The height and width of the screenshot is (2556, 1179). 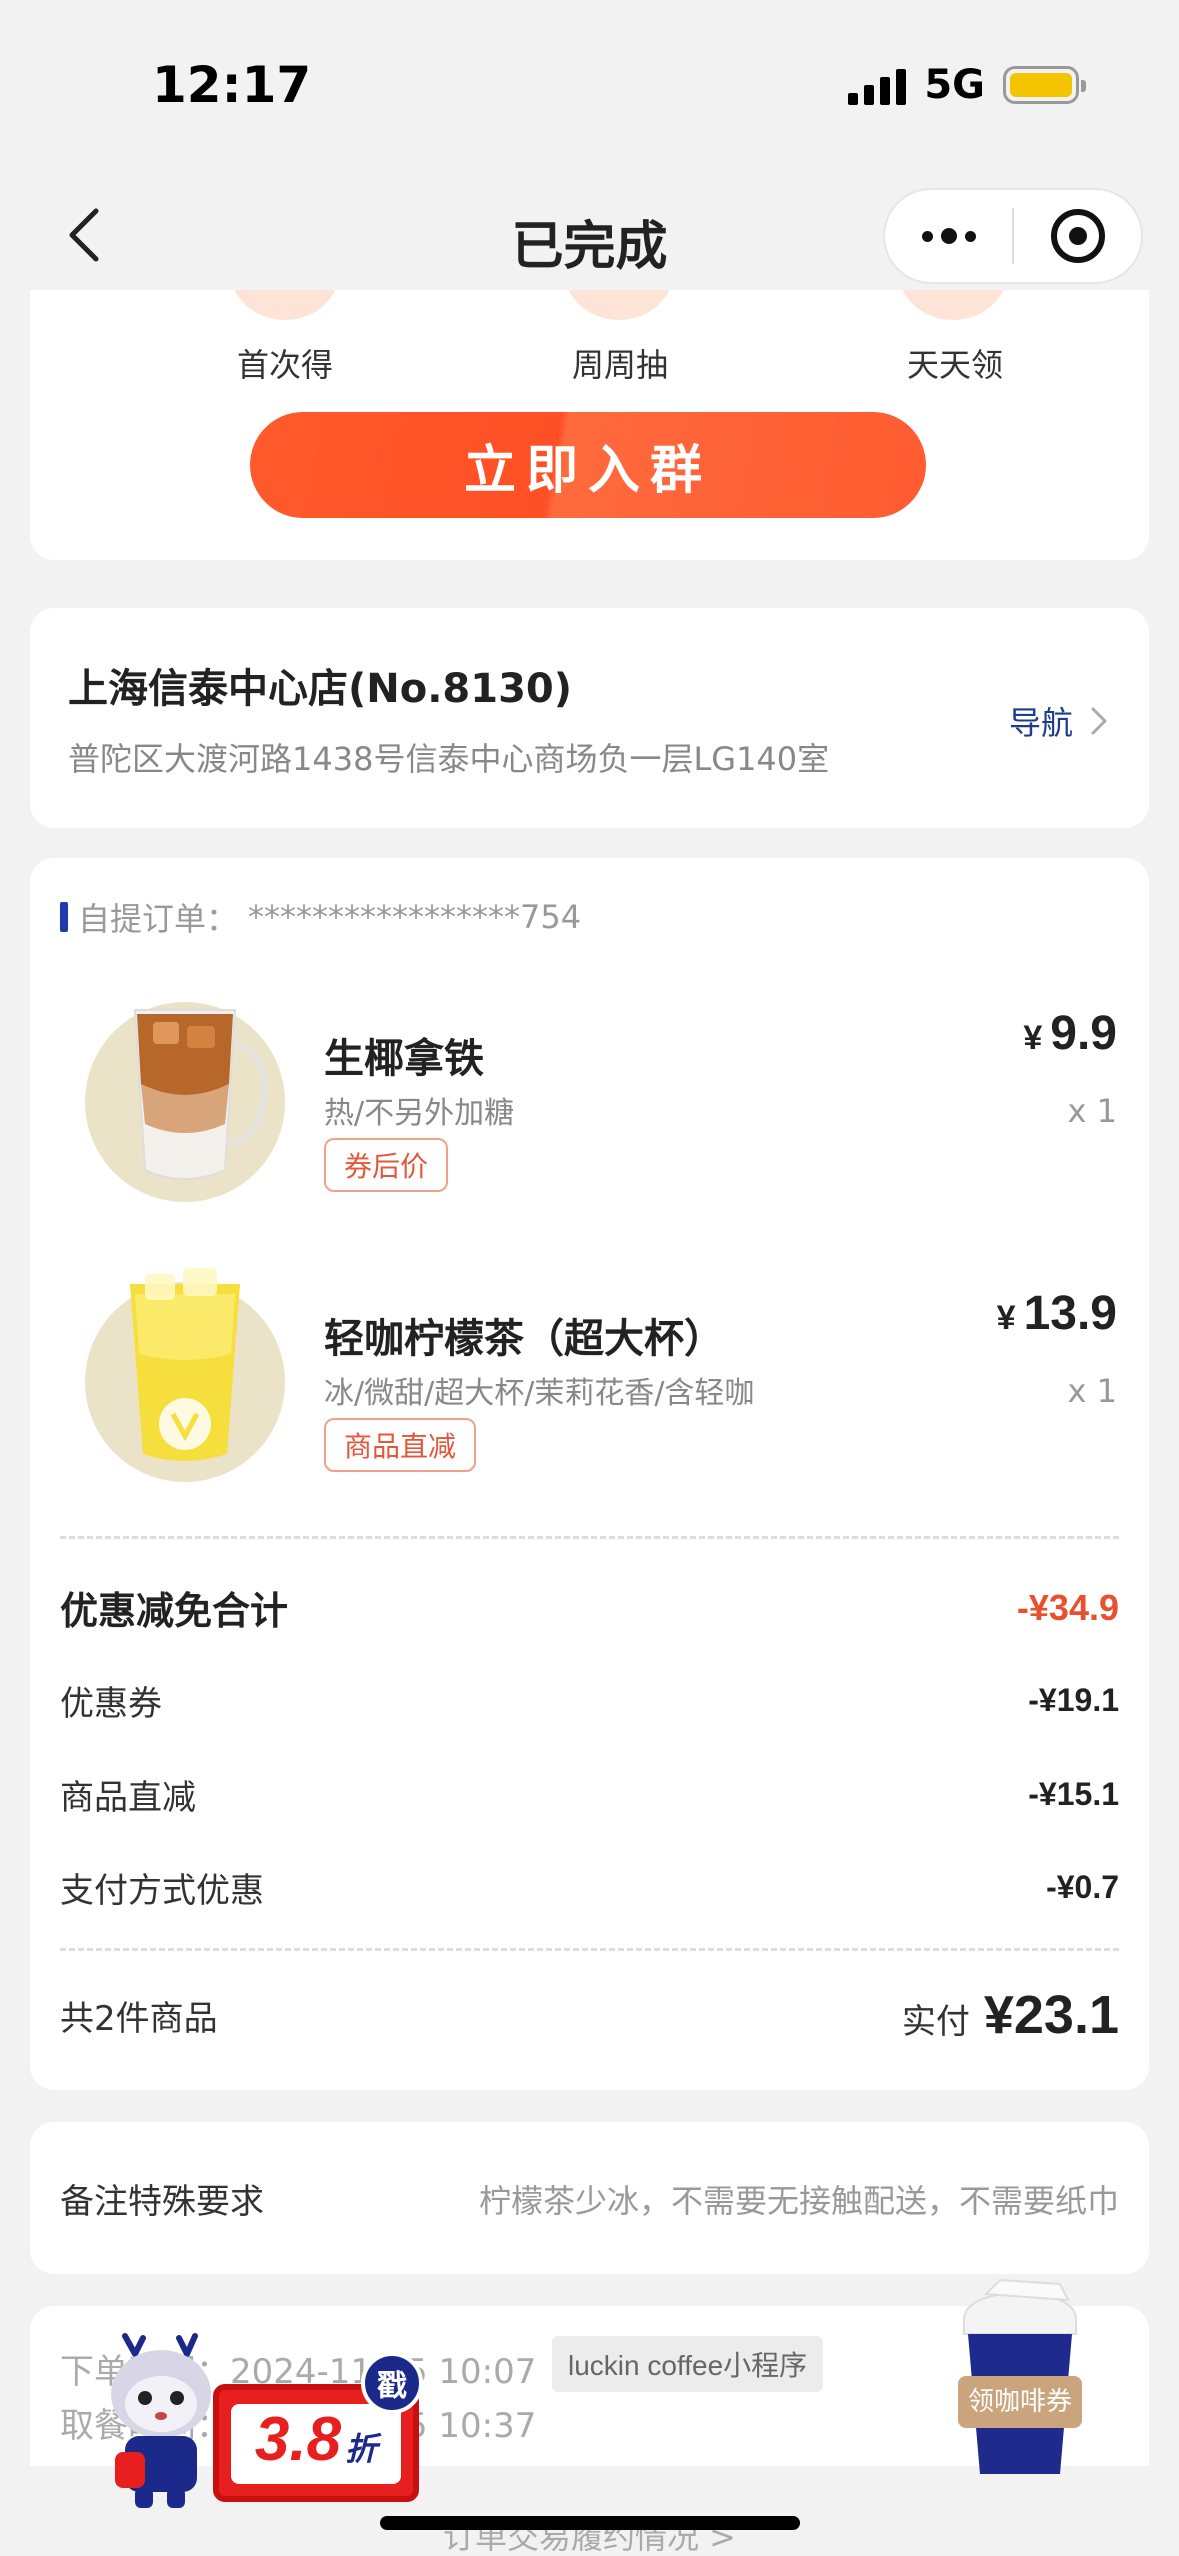 I want to click on item-name: 轻咖柠檬茶（超大杯）, so click(x=524, y=1339).